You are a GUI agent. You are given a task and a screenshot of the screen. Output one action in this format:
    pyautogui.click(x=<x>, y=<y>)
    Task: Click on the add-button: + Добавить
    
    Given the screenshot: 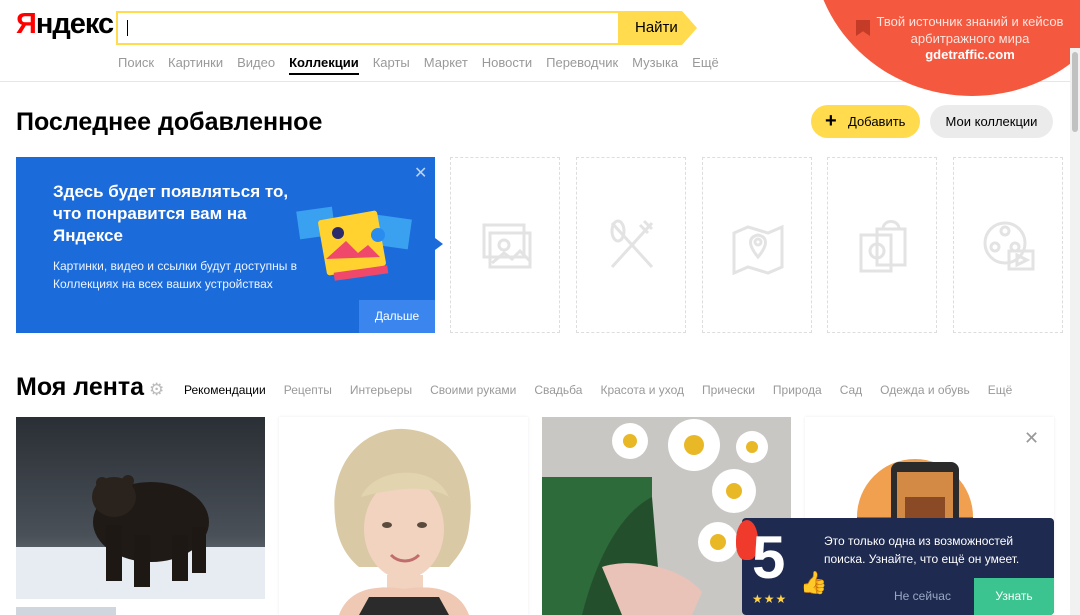 What is the action you would take?
    pyautogui.click(x=865, y=121)
    